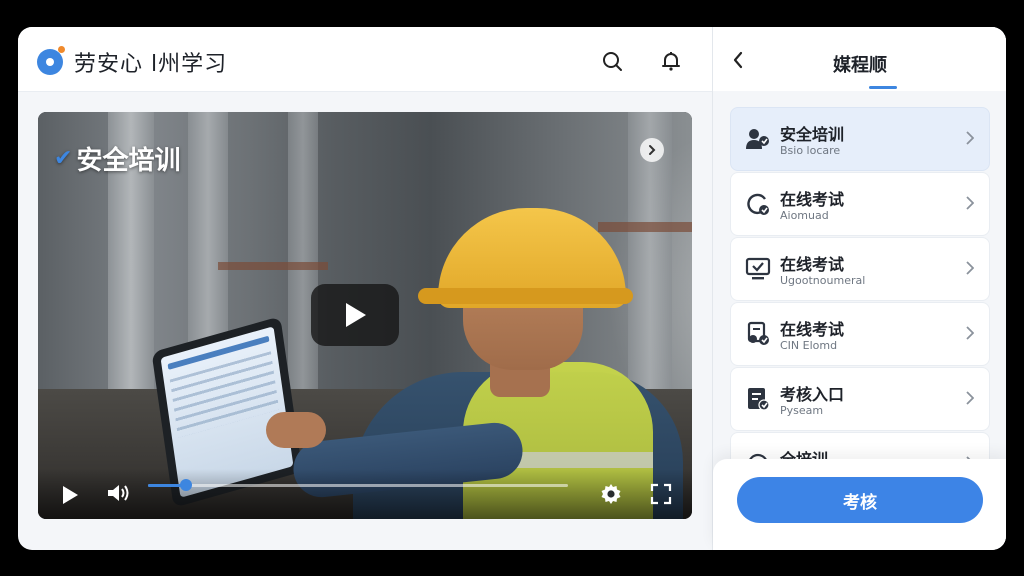 Image resolution: width=1024 pixels, height=576 pixels. I want to click on fullscreen-icon, so click(661, 494).